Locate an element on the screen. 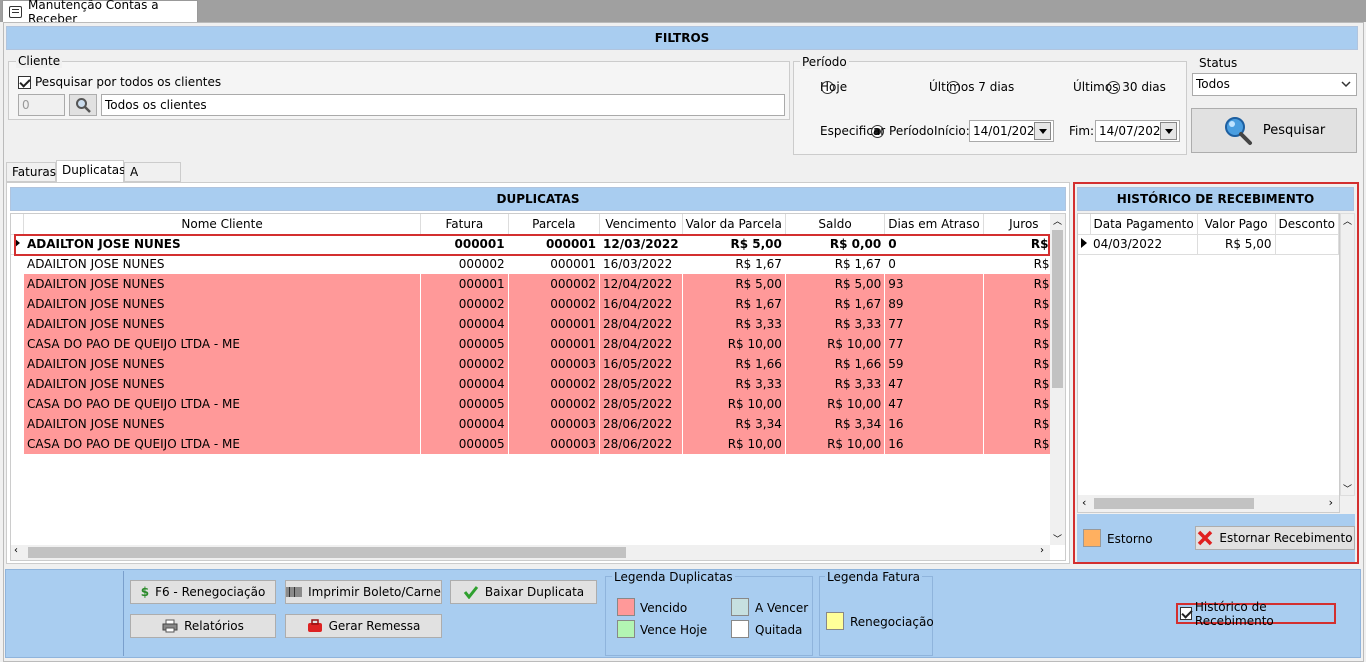  ultimos7-label: Últimos 7 dias is located at coordinates (971, 87).